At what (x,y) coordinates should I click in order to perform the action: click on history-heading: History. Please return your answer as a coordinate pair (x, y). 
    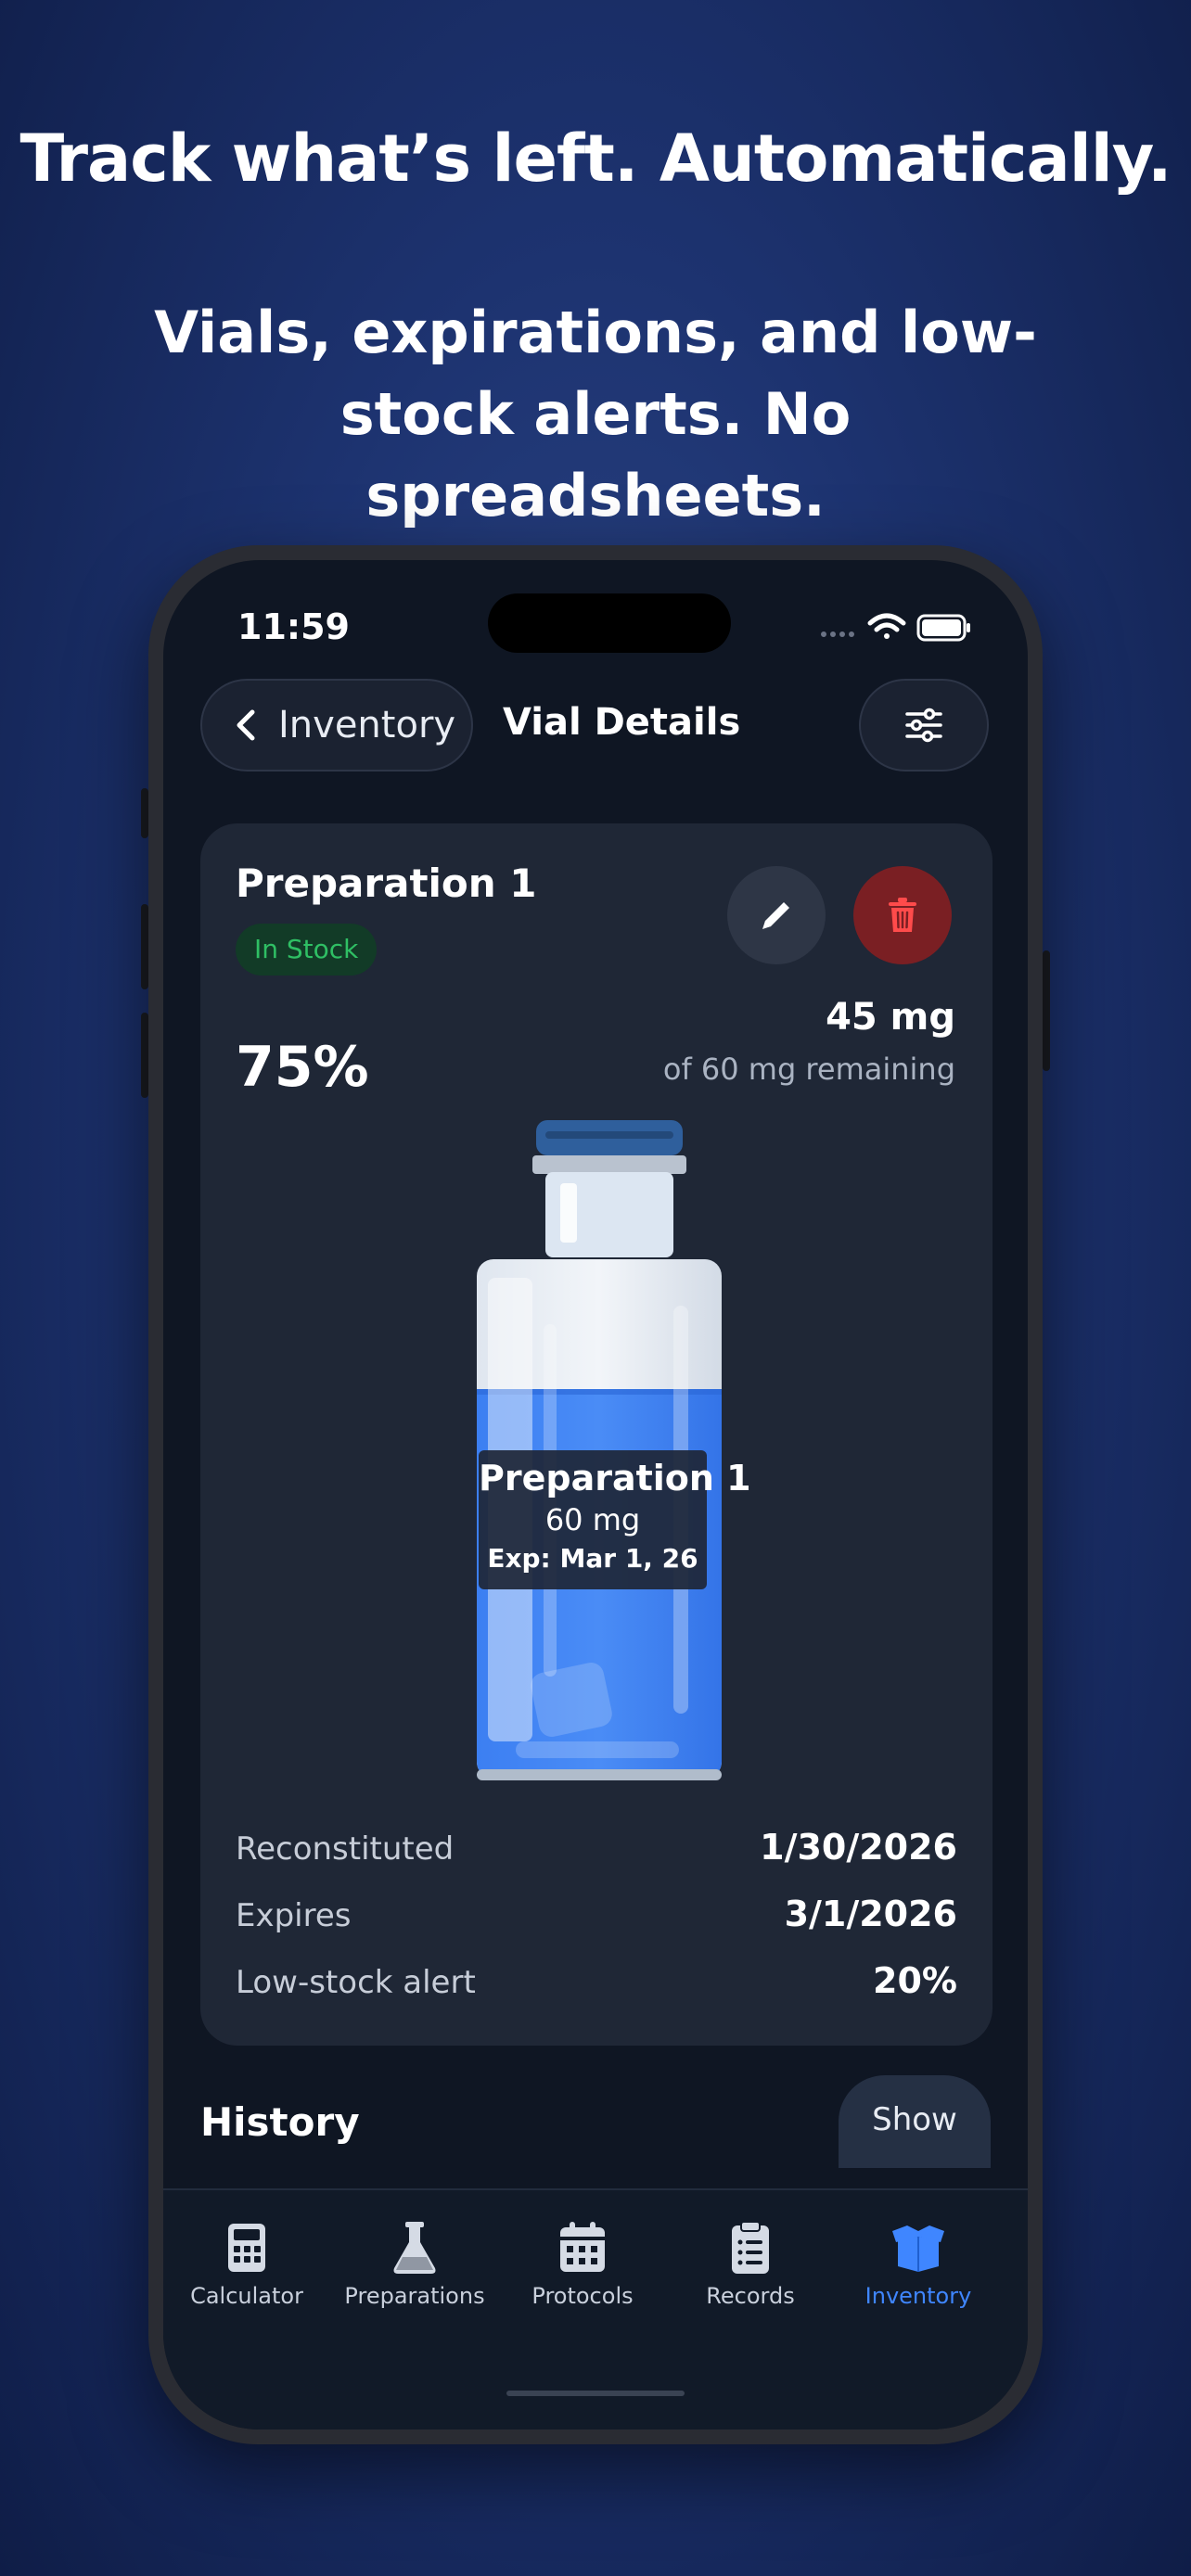
    Looking at the image, I should click on (280, 2122).